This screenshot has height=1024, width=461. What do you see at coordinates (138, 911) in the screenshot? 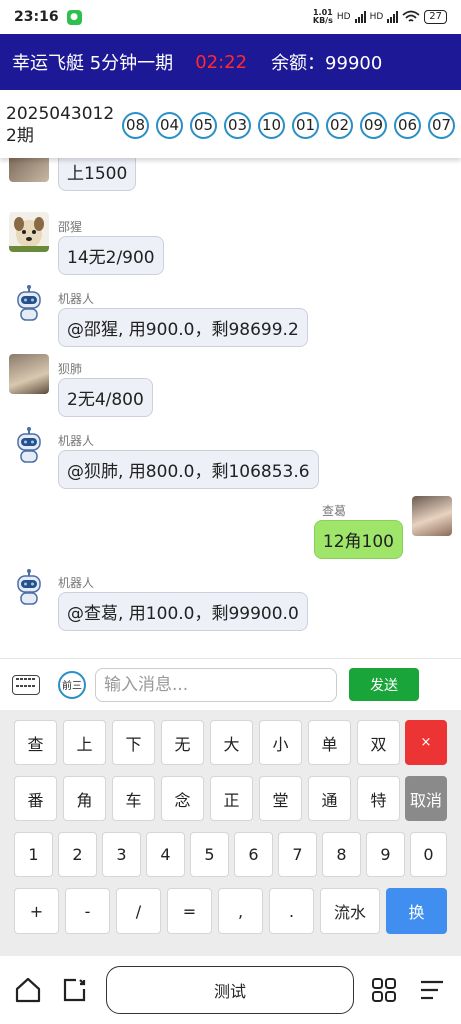
I see `key-slash: /` at bounding box center [138, 911].